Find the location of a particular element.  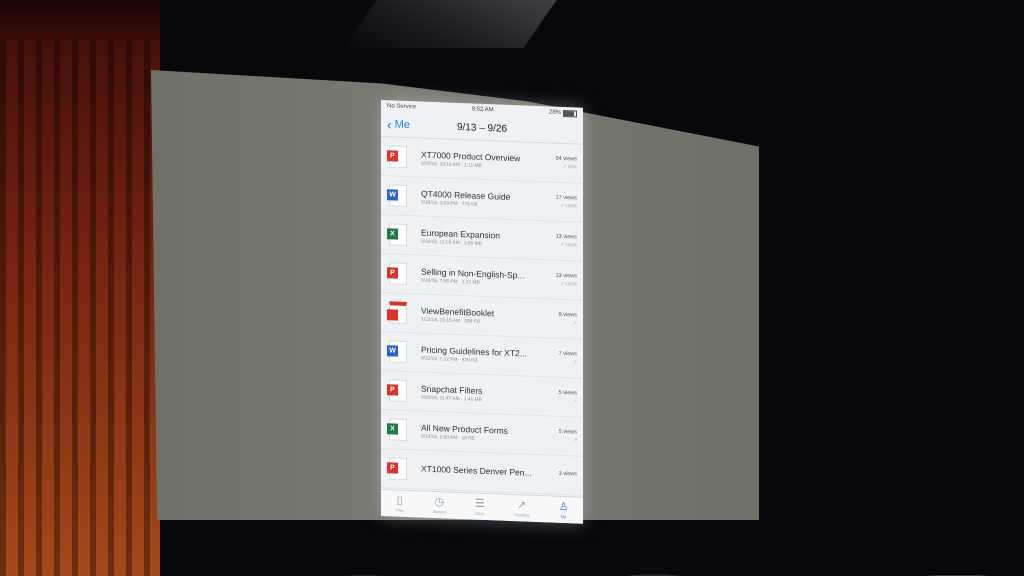

page-title: 9/13 – 9/26 is located at coordinates (482, 128).